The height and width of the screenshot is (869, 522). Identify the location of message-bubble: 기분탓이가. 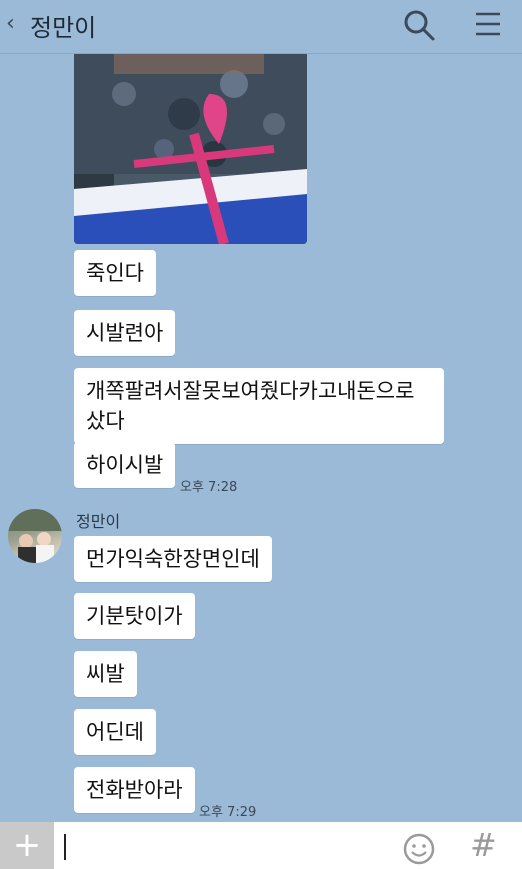
(134, 616).